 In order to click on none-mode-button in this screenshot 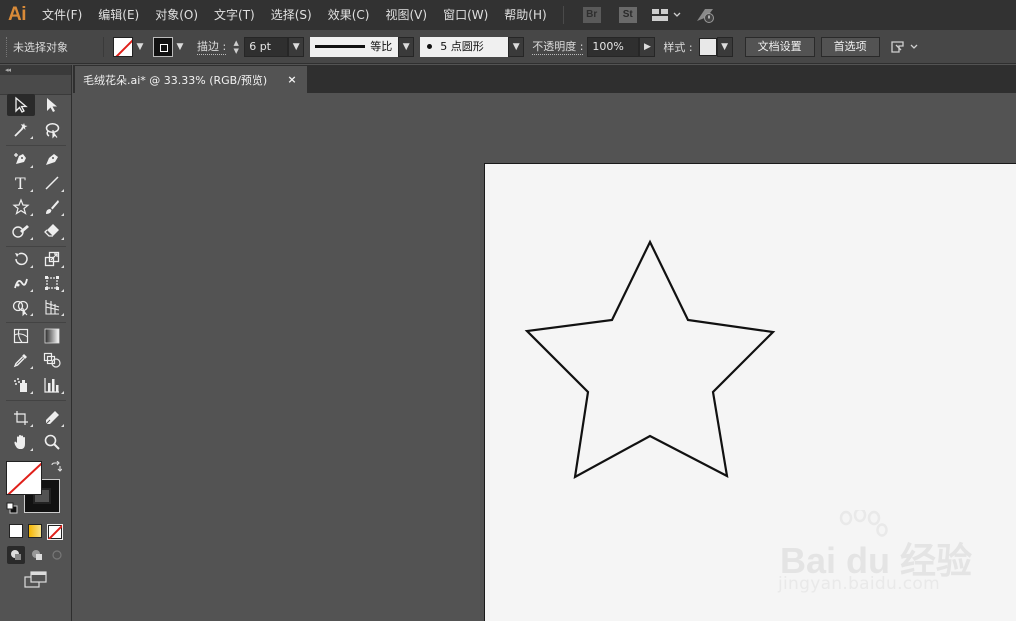, I will do `click(55, 532)`.